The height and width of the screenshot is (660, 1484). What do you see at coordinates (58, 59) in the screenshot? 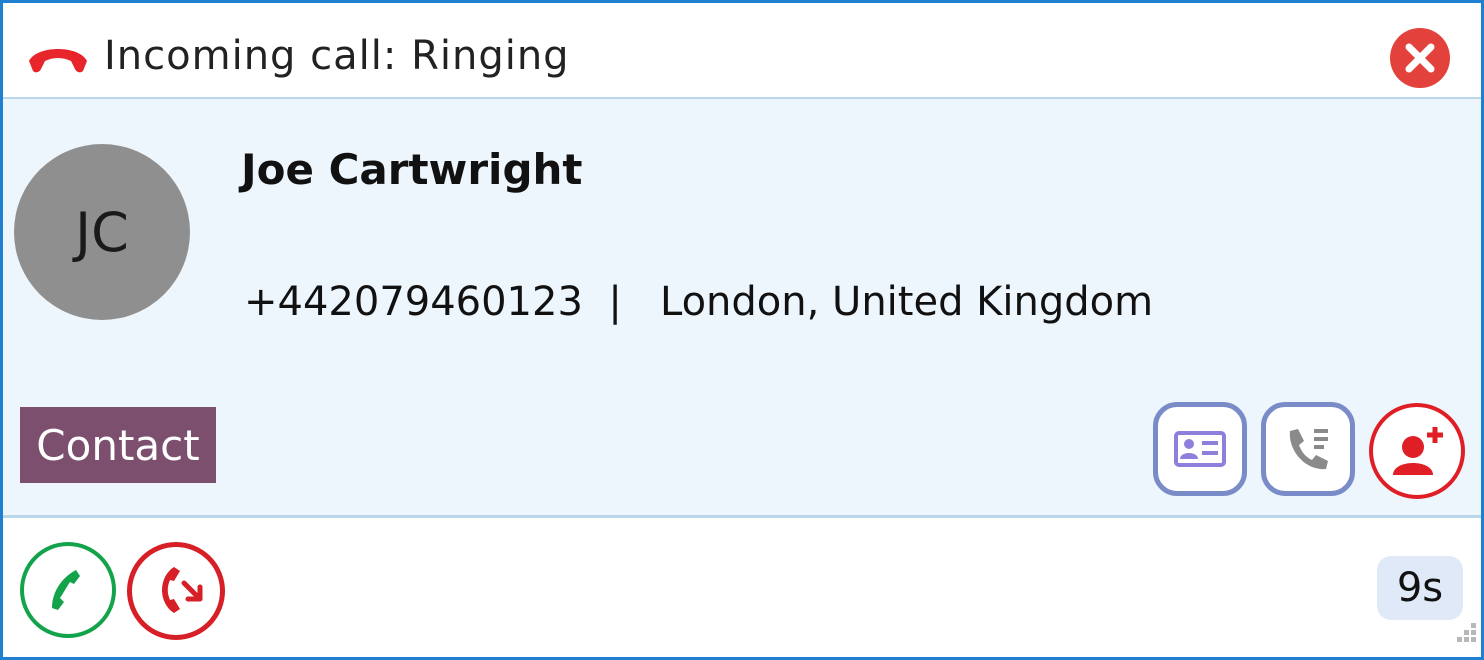
I see `phone-hangup-icon` at bounding box center [58, 59].